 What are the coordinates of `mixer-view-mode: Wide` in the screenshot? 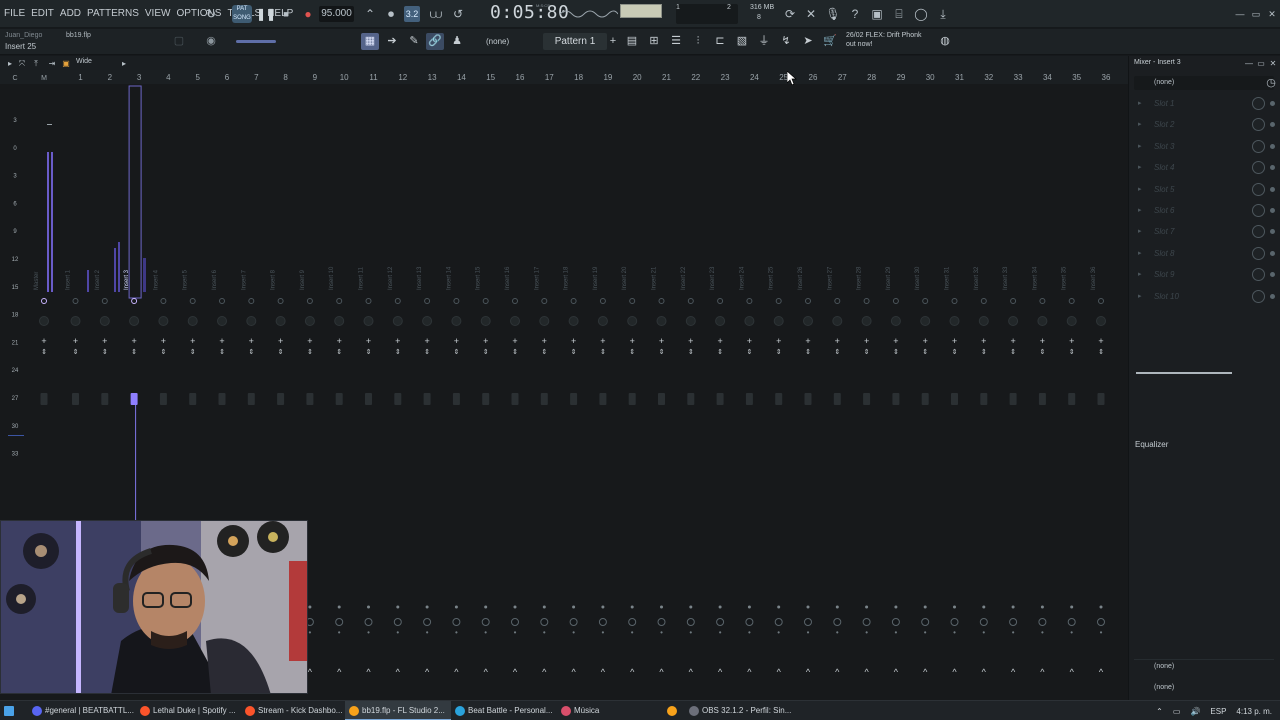 It's located at (84, 61).